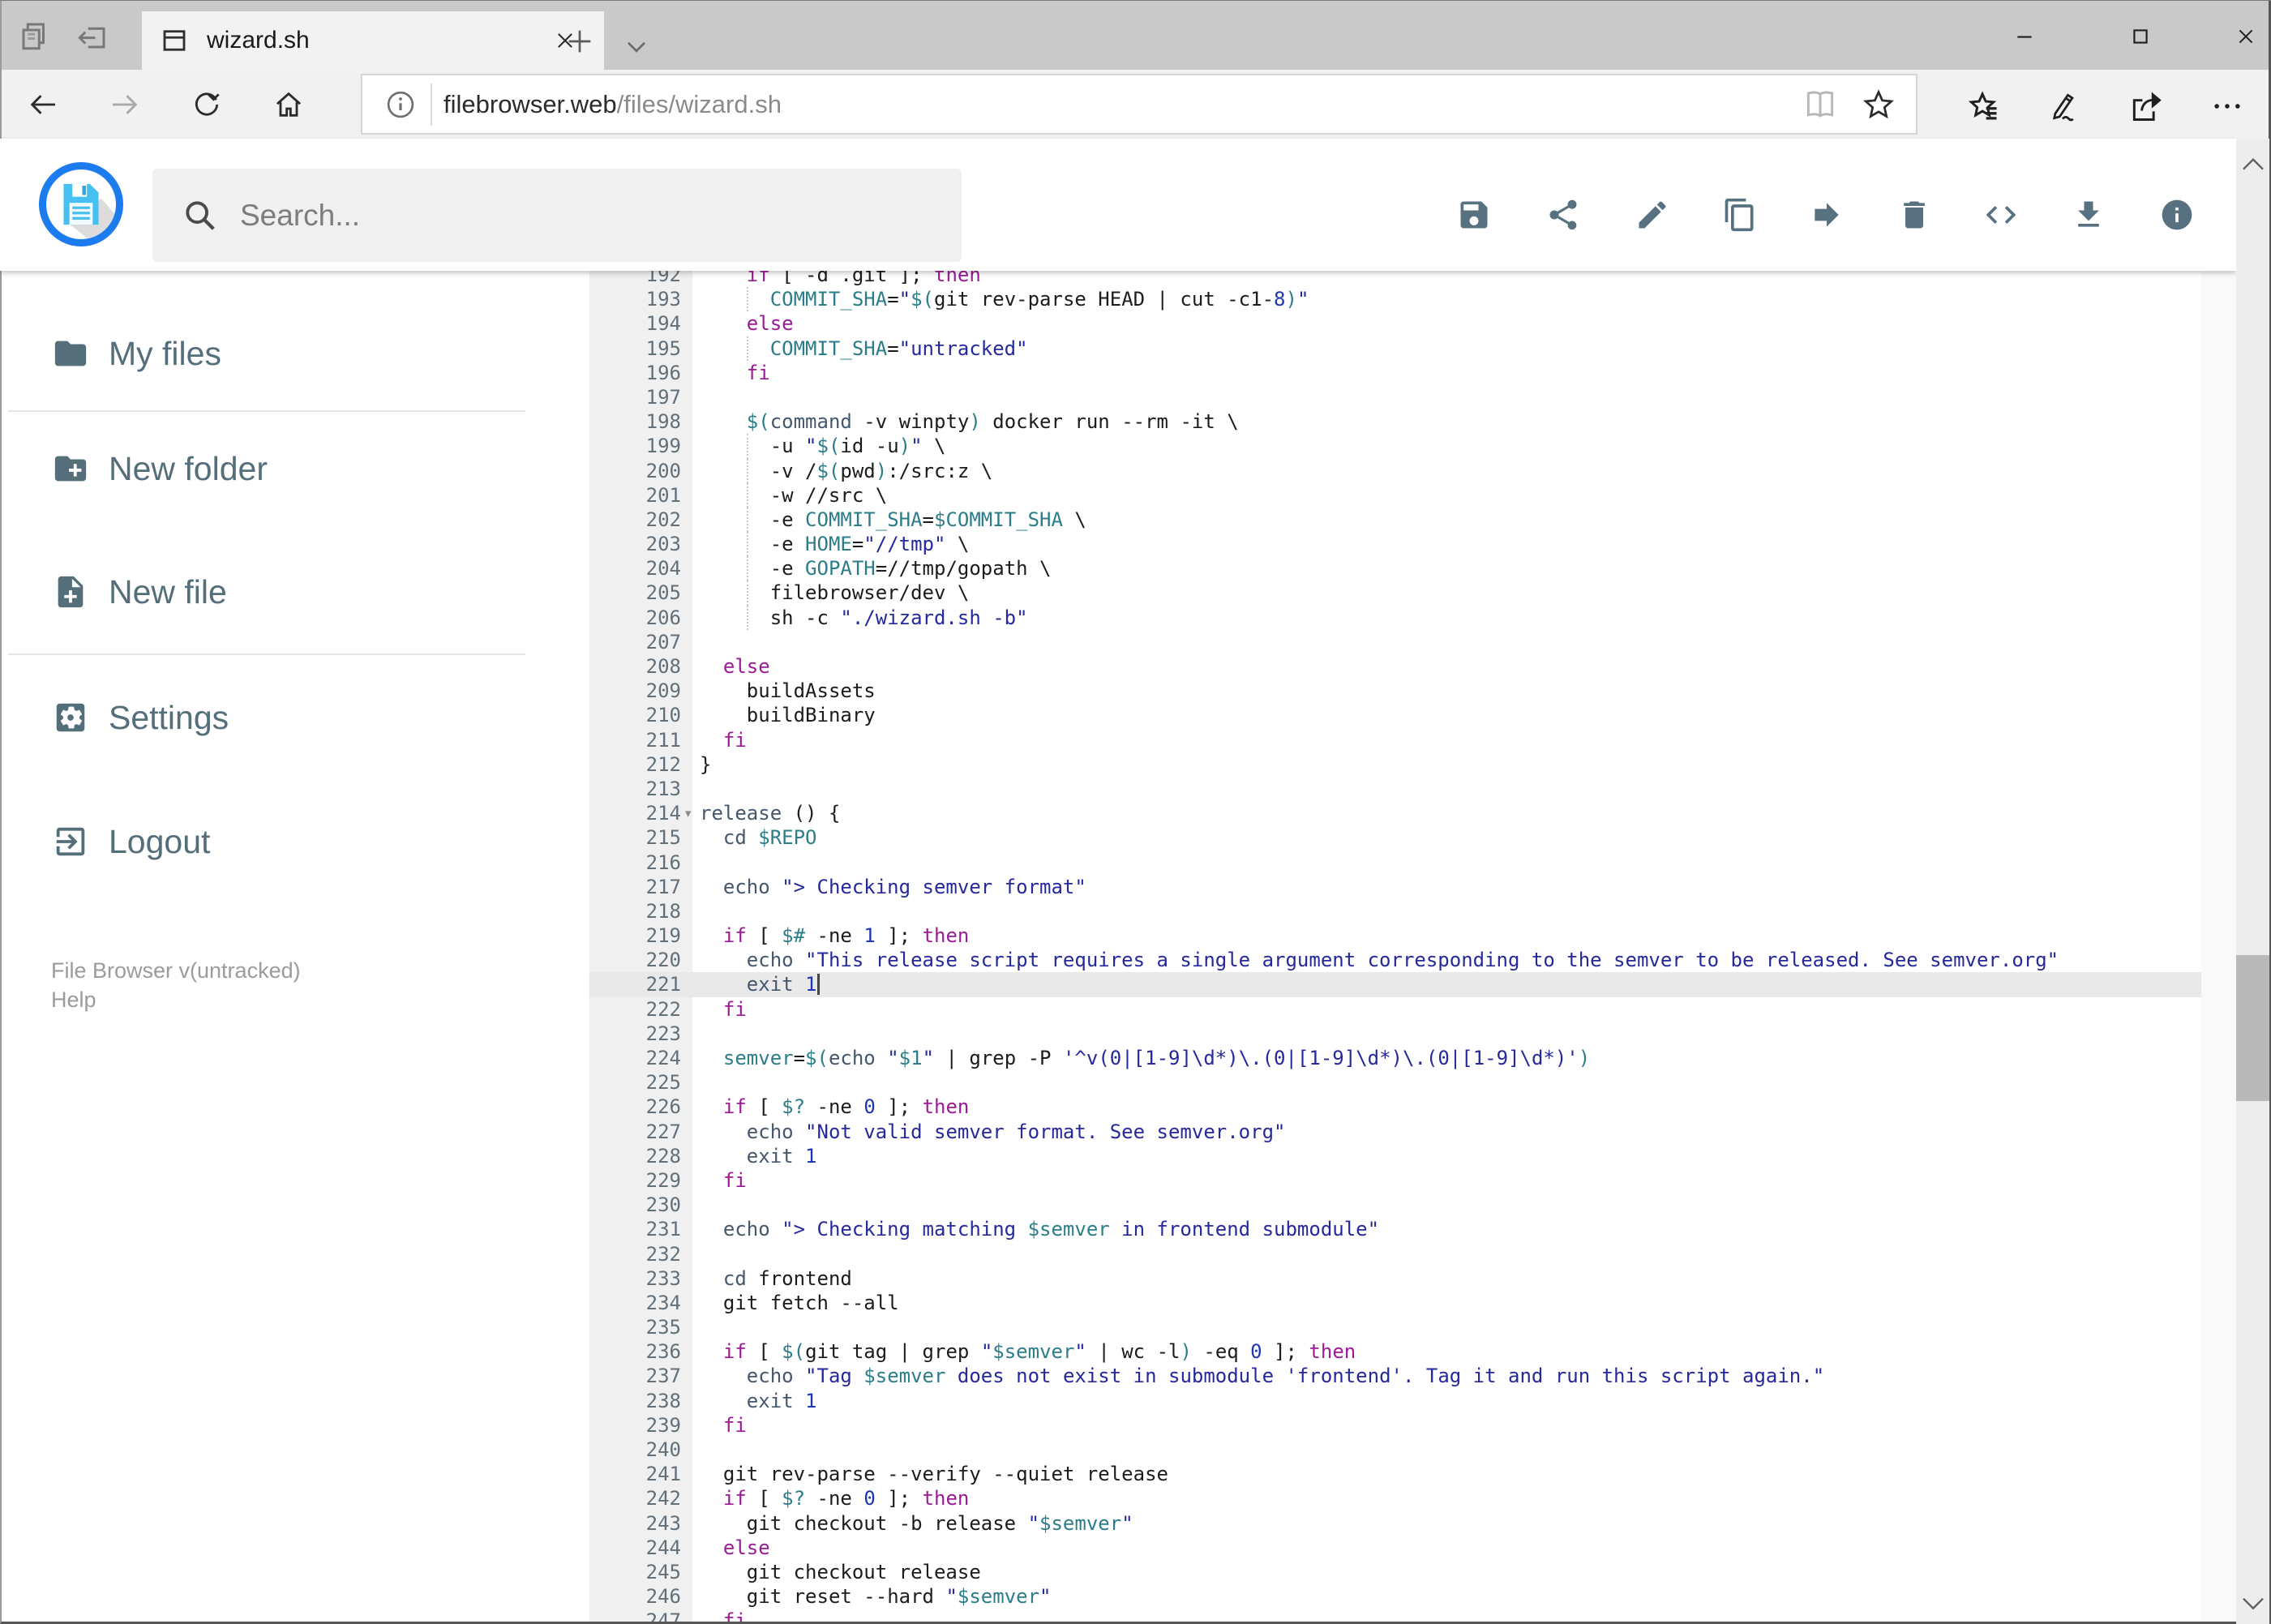 This screenshot has height=1624, width=2271. I want to click on move-icon, so click(1827, 215).